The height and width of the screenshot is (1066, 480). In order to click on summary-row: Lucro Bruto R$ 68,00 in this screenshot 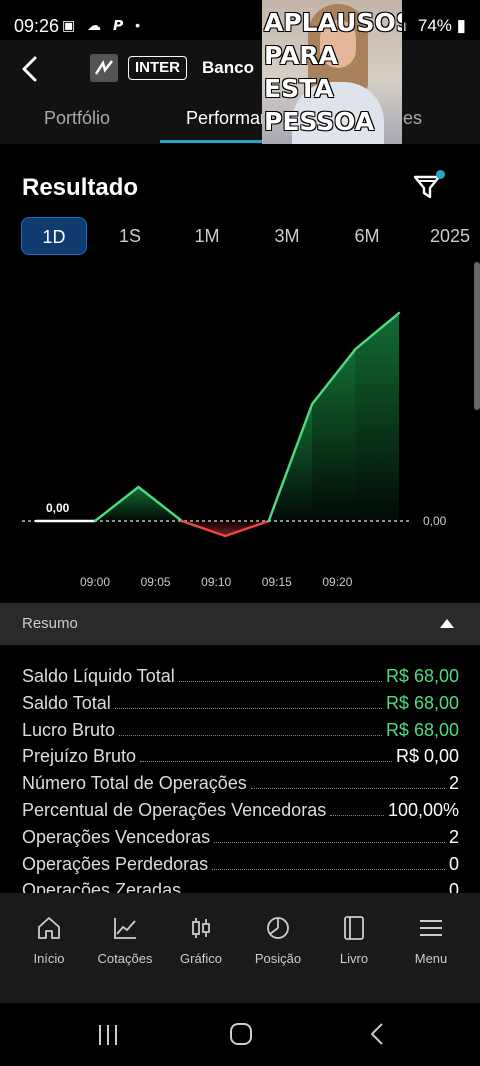, I will do `click(240, 728)`.